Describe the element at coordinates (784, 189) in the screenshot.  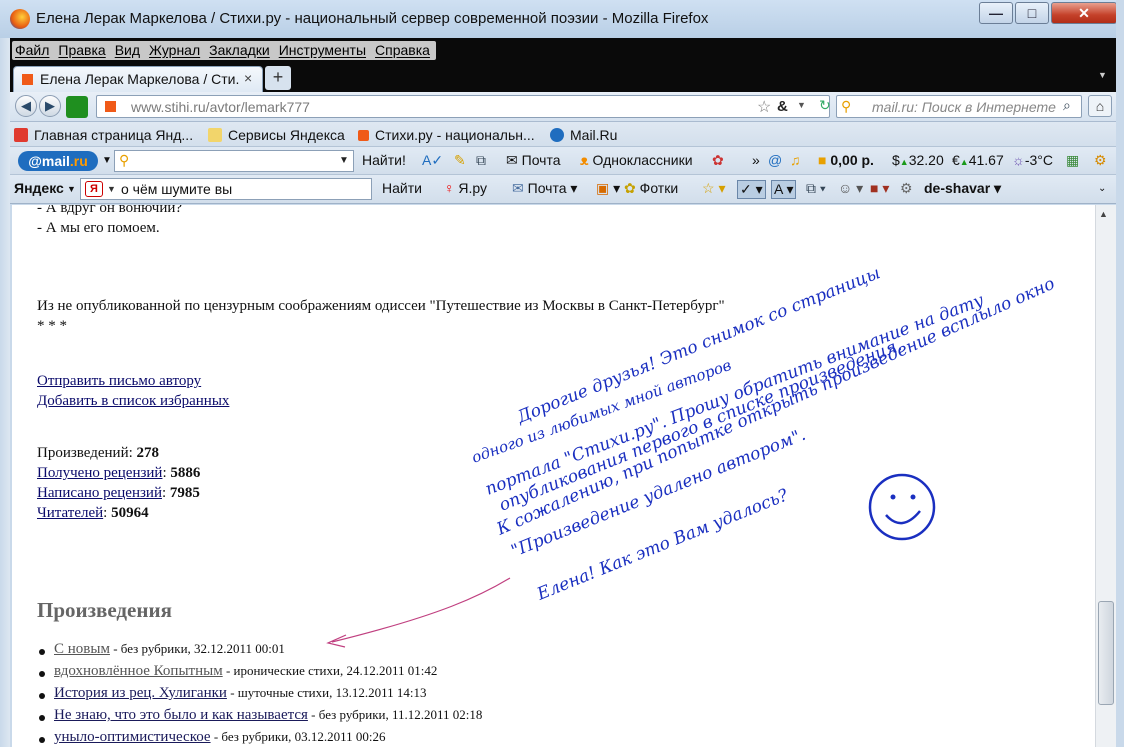
I see `translate-icon: A ▾` at that location.